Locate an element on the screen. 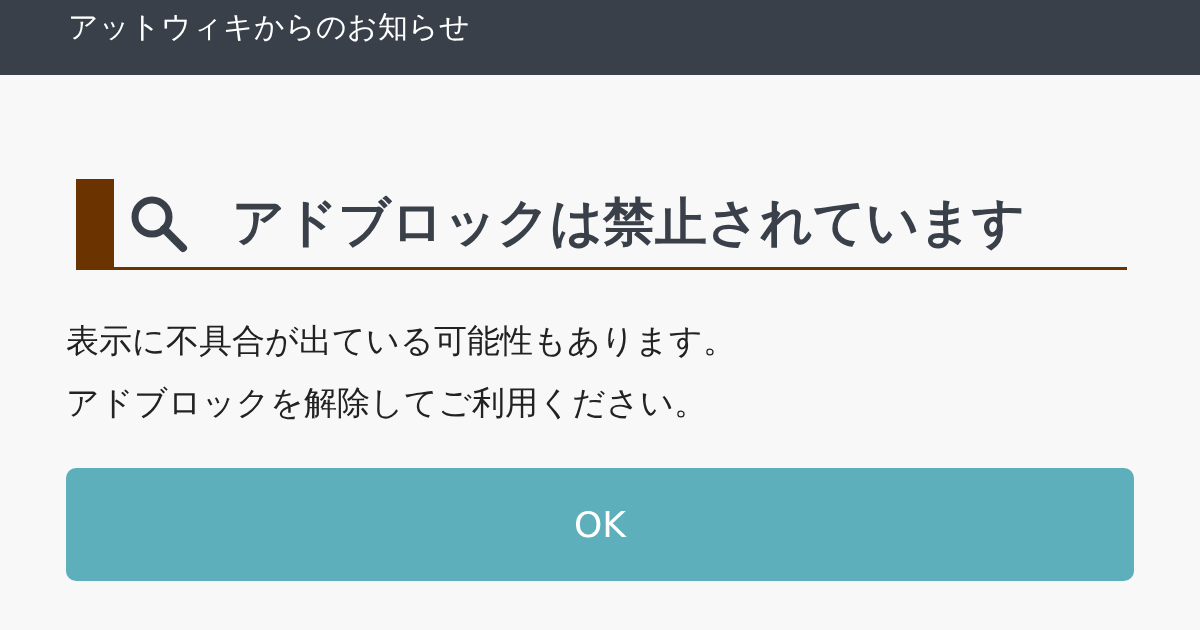 The height and width of the screenshot is (630, 1200). header-title: アットウィキからのお知らせ is located at coordinates (269, 27).